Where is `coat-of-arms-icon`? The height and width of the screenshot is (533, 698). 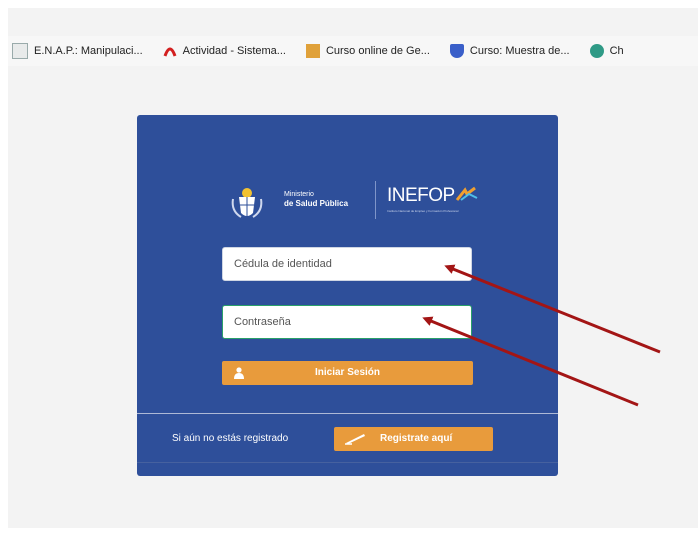 coat-of-arms-icon is located at coordinates (247, 203).